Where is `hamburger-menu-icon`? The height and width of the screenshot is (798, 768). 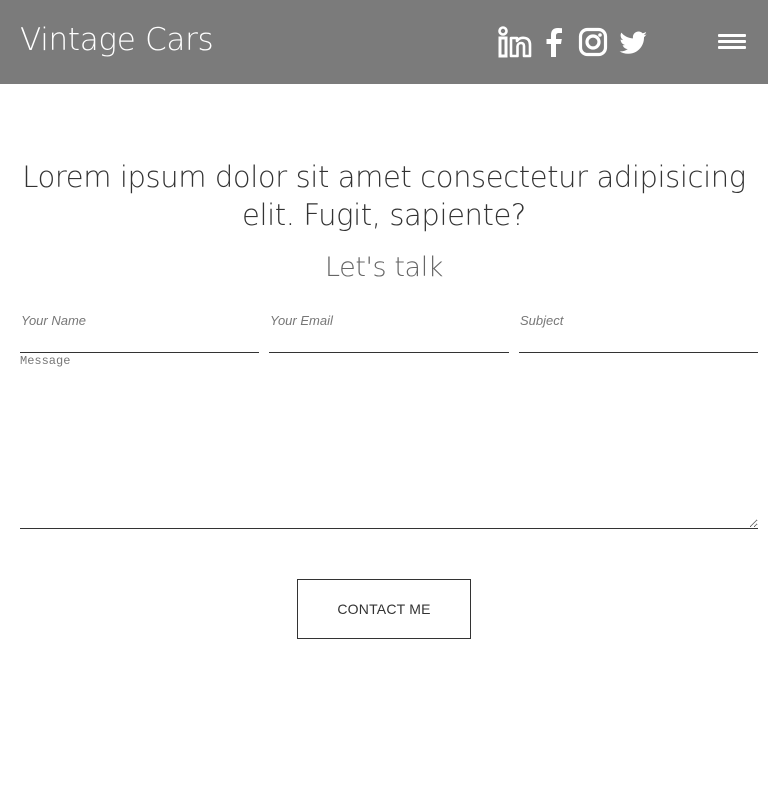
hamburger-menu-icon is located at coordinates (732, 42).